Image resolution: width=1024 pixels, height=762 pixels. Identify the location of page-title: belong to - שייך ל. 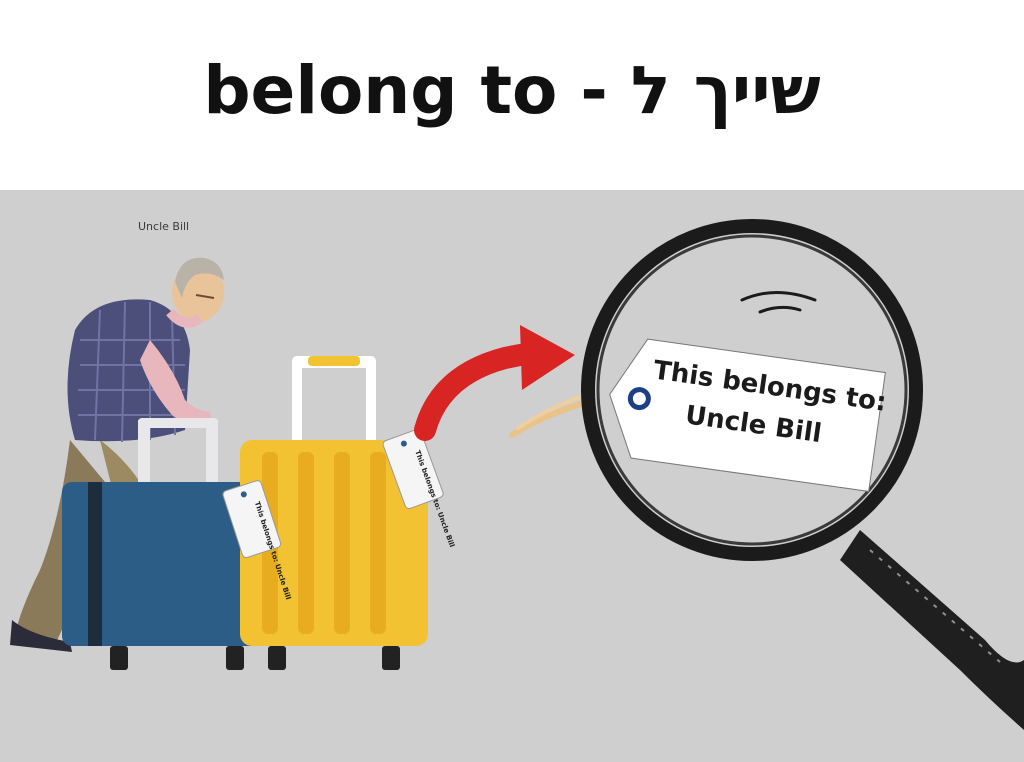
(512, 90).